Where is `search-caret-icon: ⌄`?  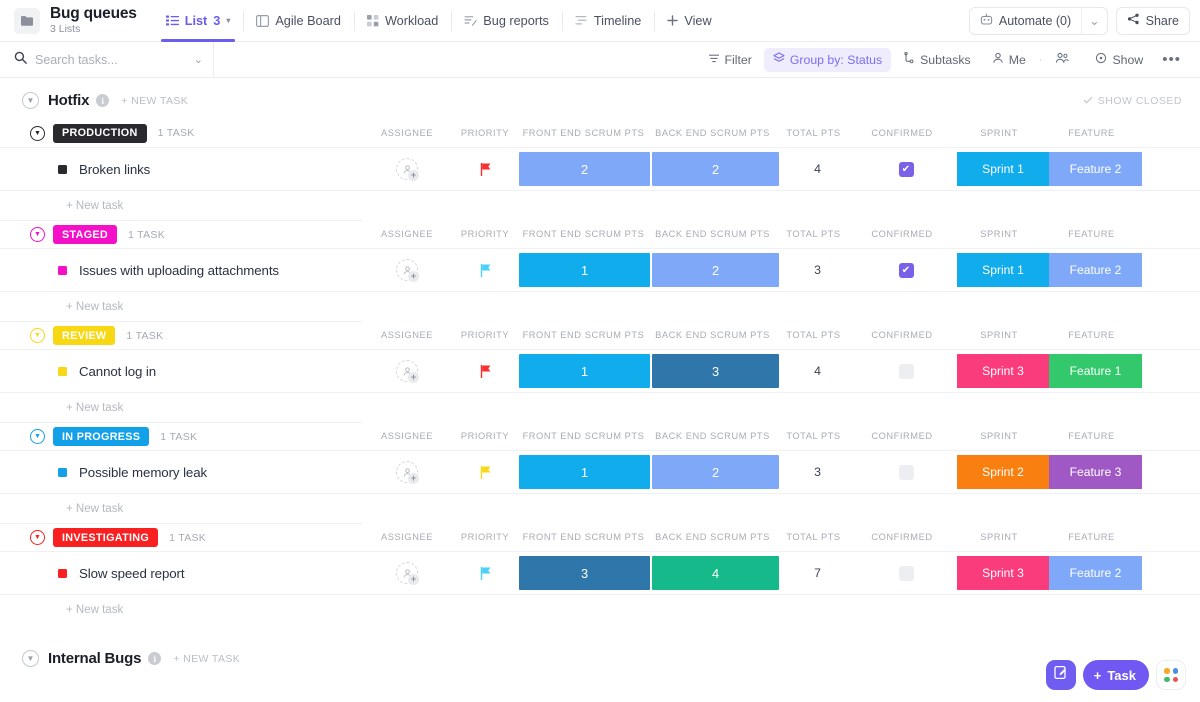 search-caret-icon: ⌄ is located at coordinates (198, 59).